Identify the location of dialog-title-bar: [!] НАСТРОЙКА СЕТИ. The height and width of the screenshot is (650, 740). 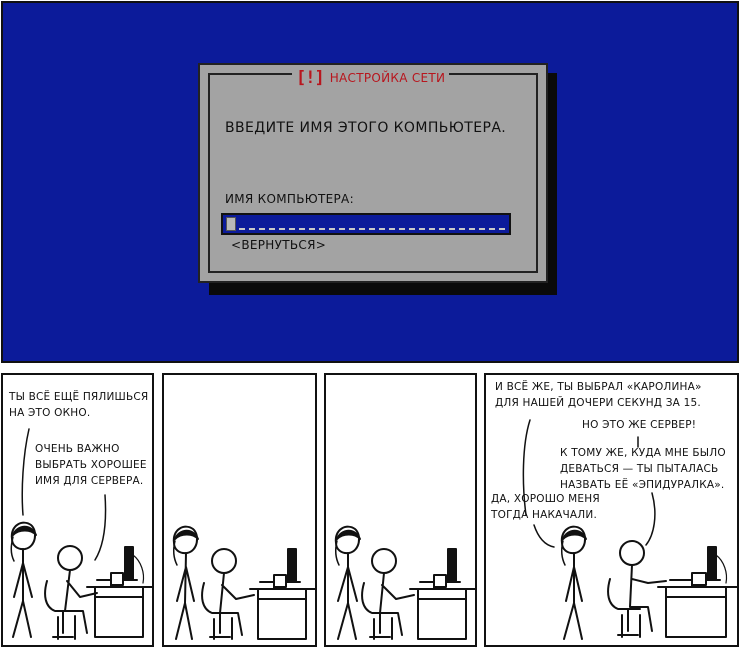
(371, 78).